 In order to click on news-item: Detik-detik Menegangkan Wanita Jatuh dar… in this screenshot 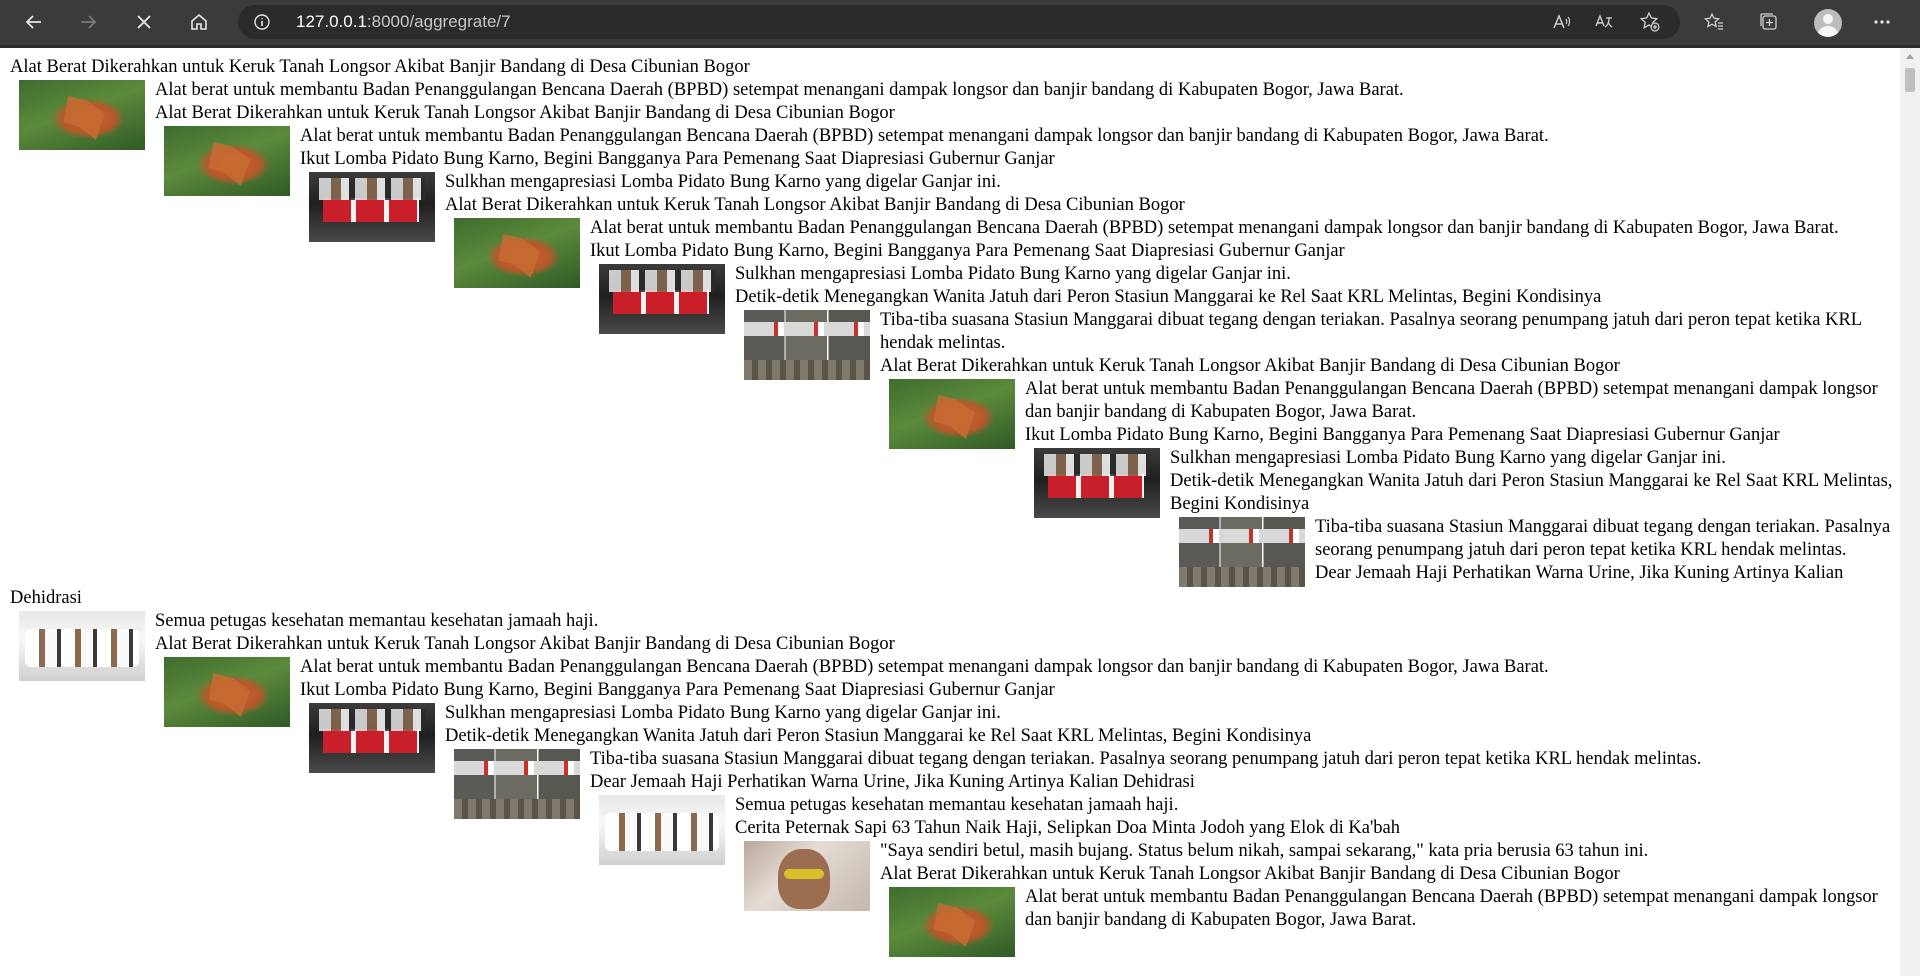, I will do `click(1535, 528)`.